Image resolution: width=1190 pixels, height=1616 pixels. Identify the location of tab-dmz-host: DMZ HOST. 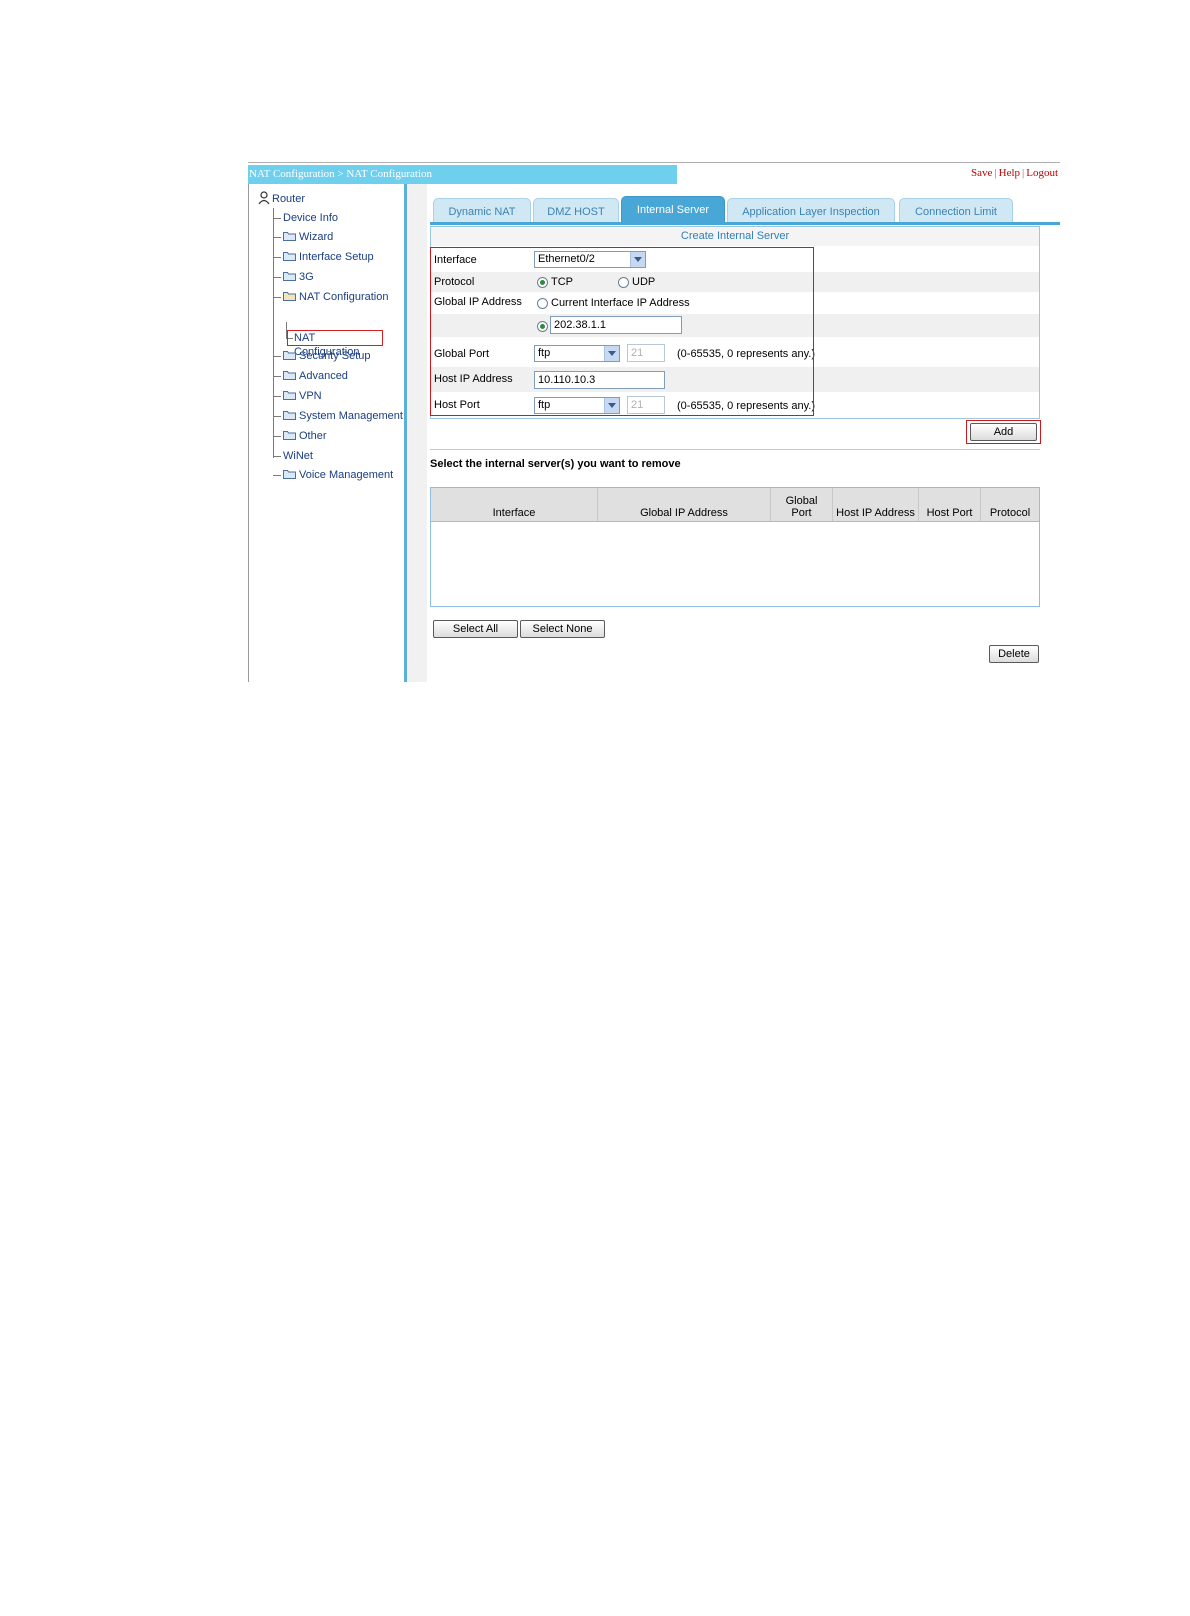
(576, 210).